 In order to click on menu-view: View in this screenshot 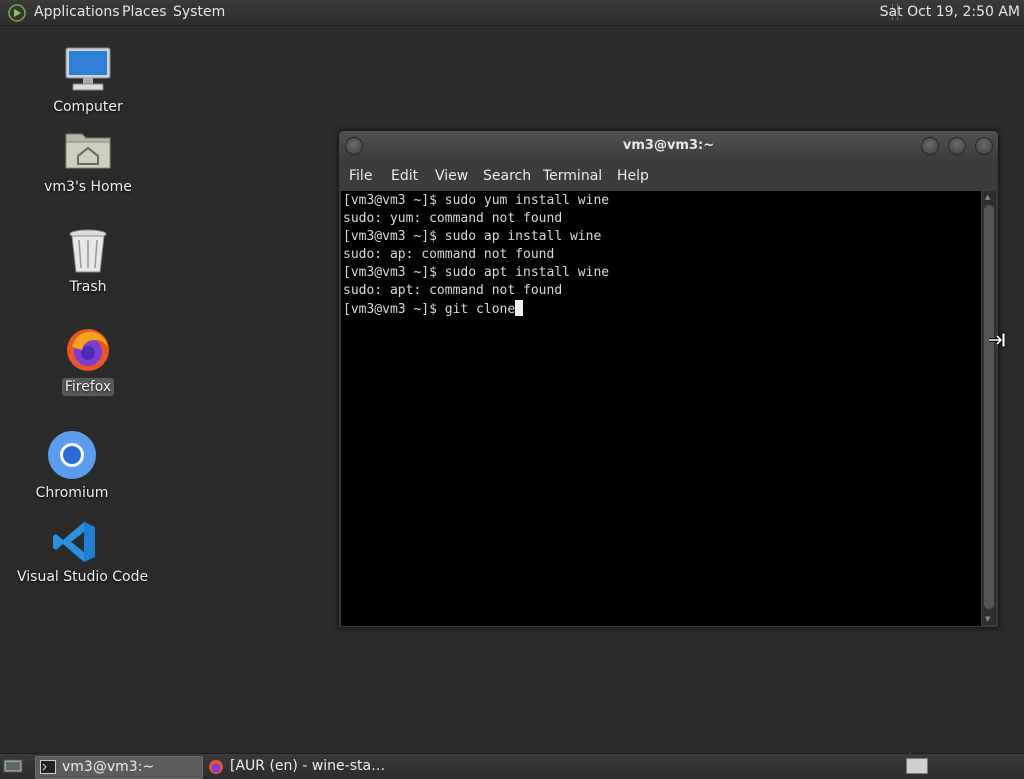, I will do `click(451, 176)`.